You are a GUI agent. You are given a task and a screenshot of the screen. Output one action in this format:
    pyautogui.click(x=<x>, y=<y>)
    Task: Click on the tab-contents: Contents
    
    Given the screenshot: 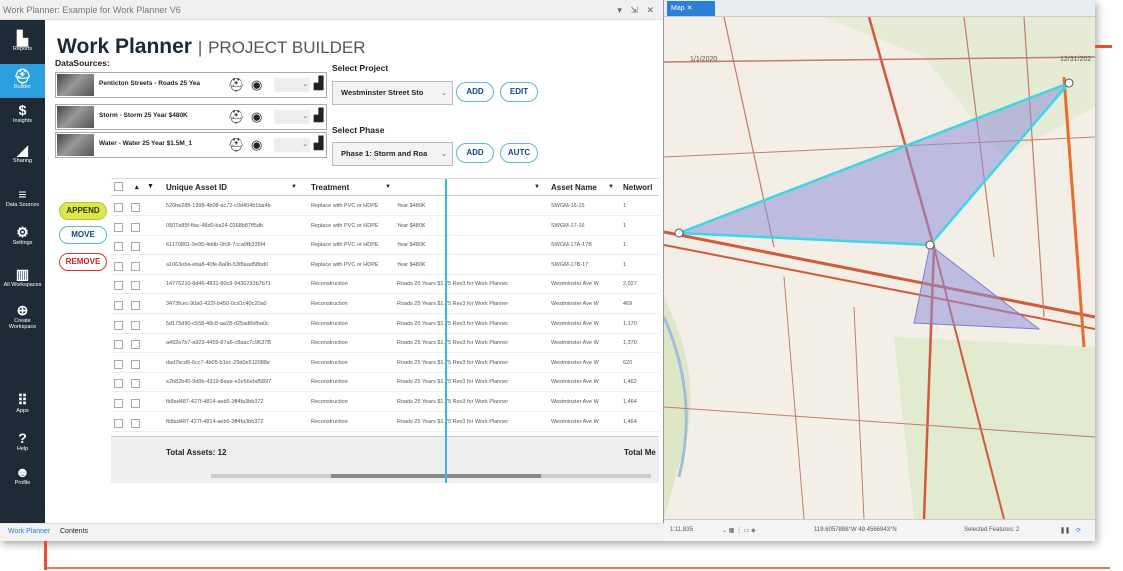 What is the action you would take?
    pyautogui.click(x=74, y=531)
    